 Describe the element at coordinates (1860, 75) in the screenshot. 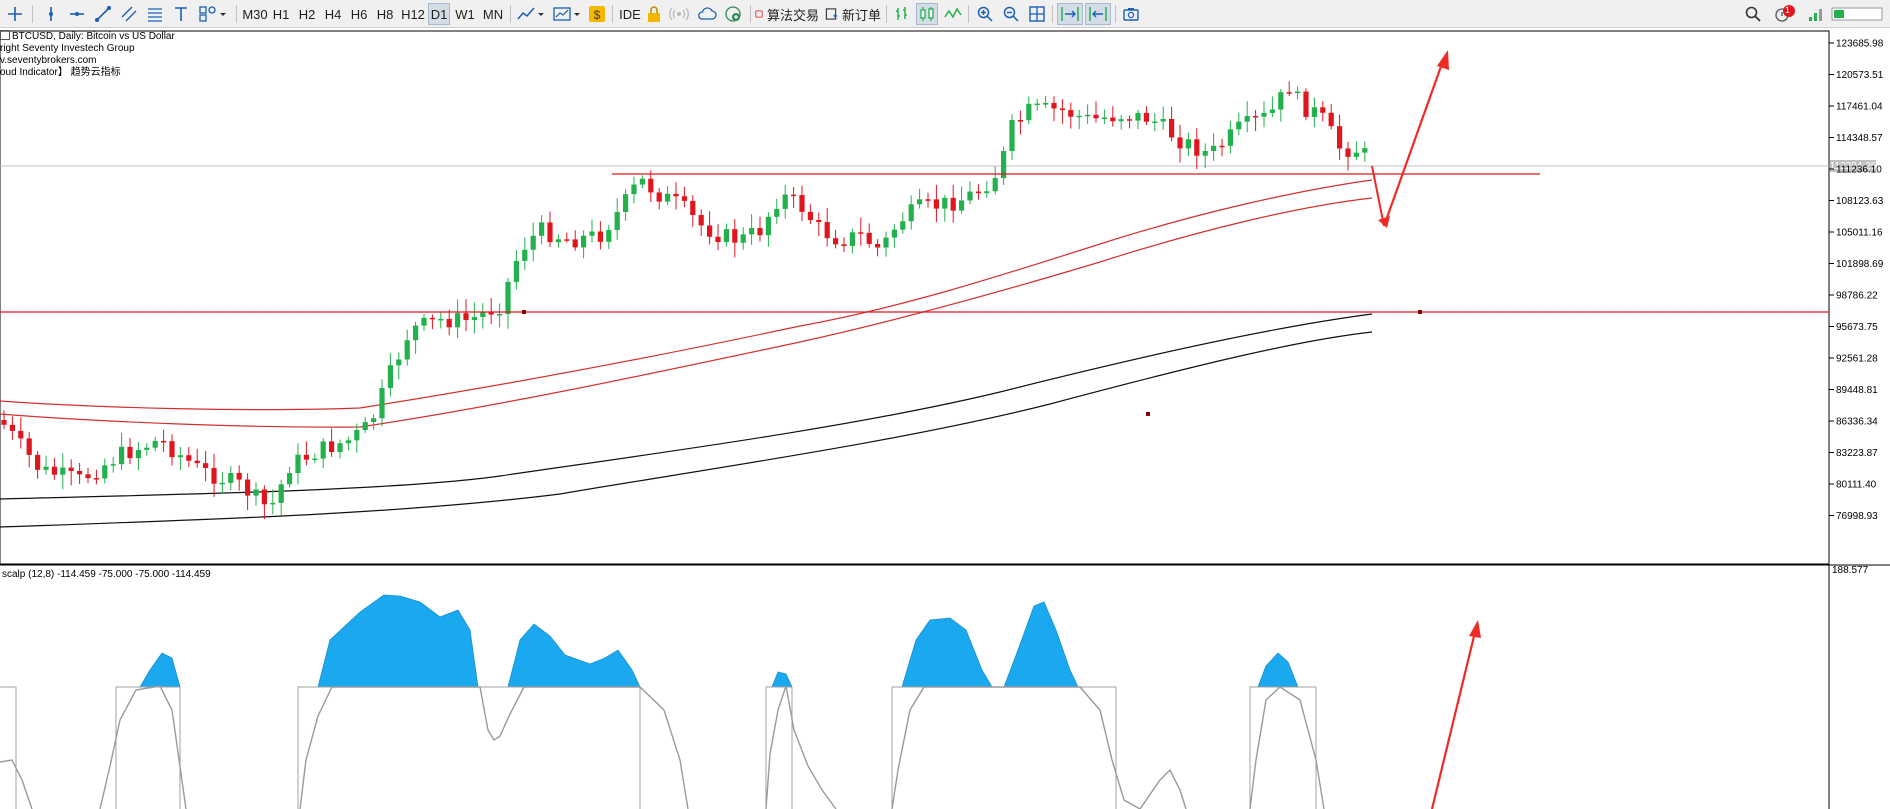

I see `price-axis-label: 120573.51` at that location.